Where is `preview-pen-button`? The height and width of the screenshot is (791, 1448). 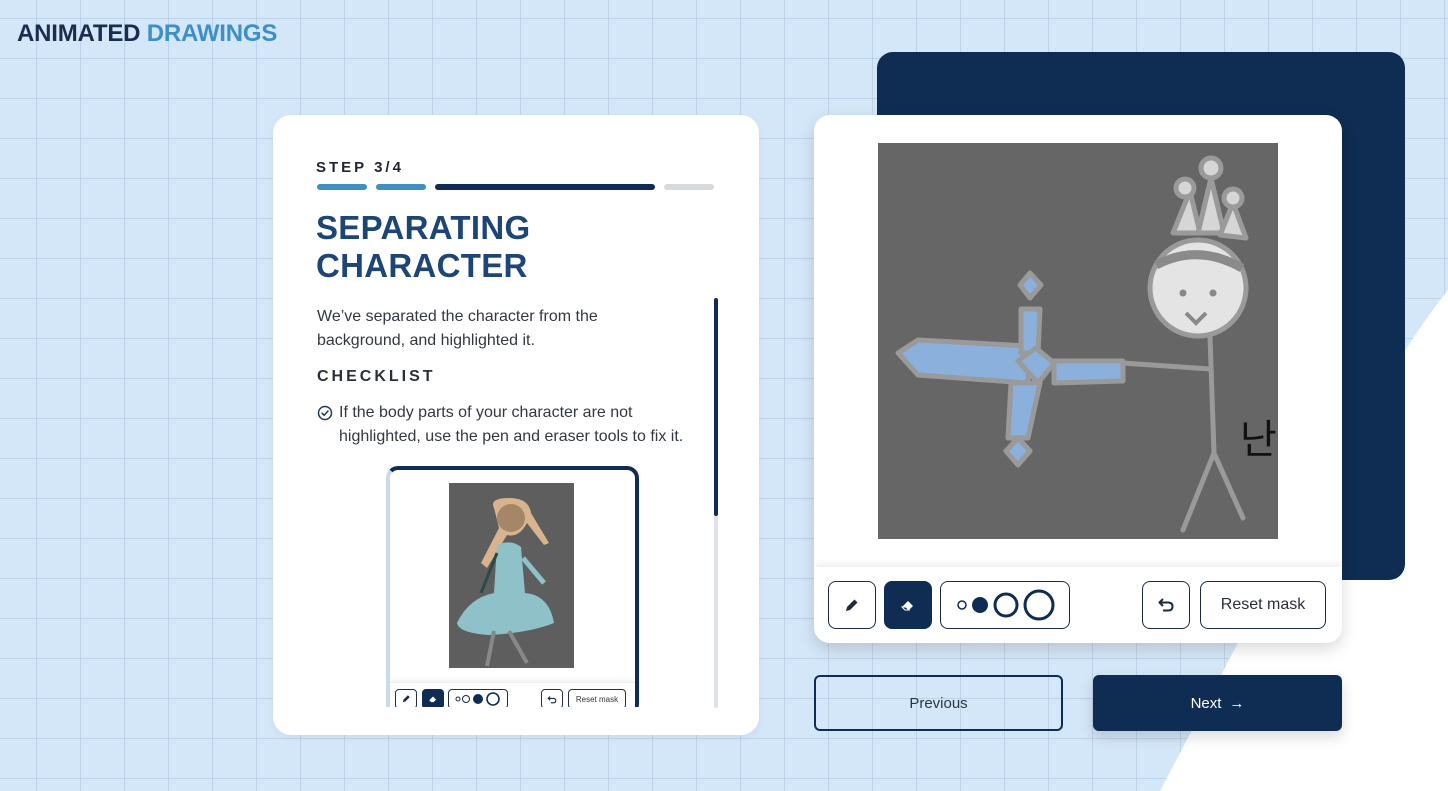 preview-pen-button is located at coordinates (406, 698).